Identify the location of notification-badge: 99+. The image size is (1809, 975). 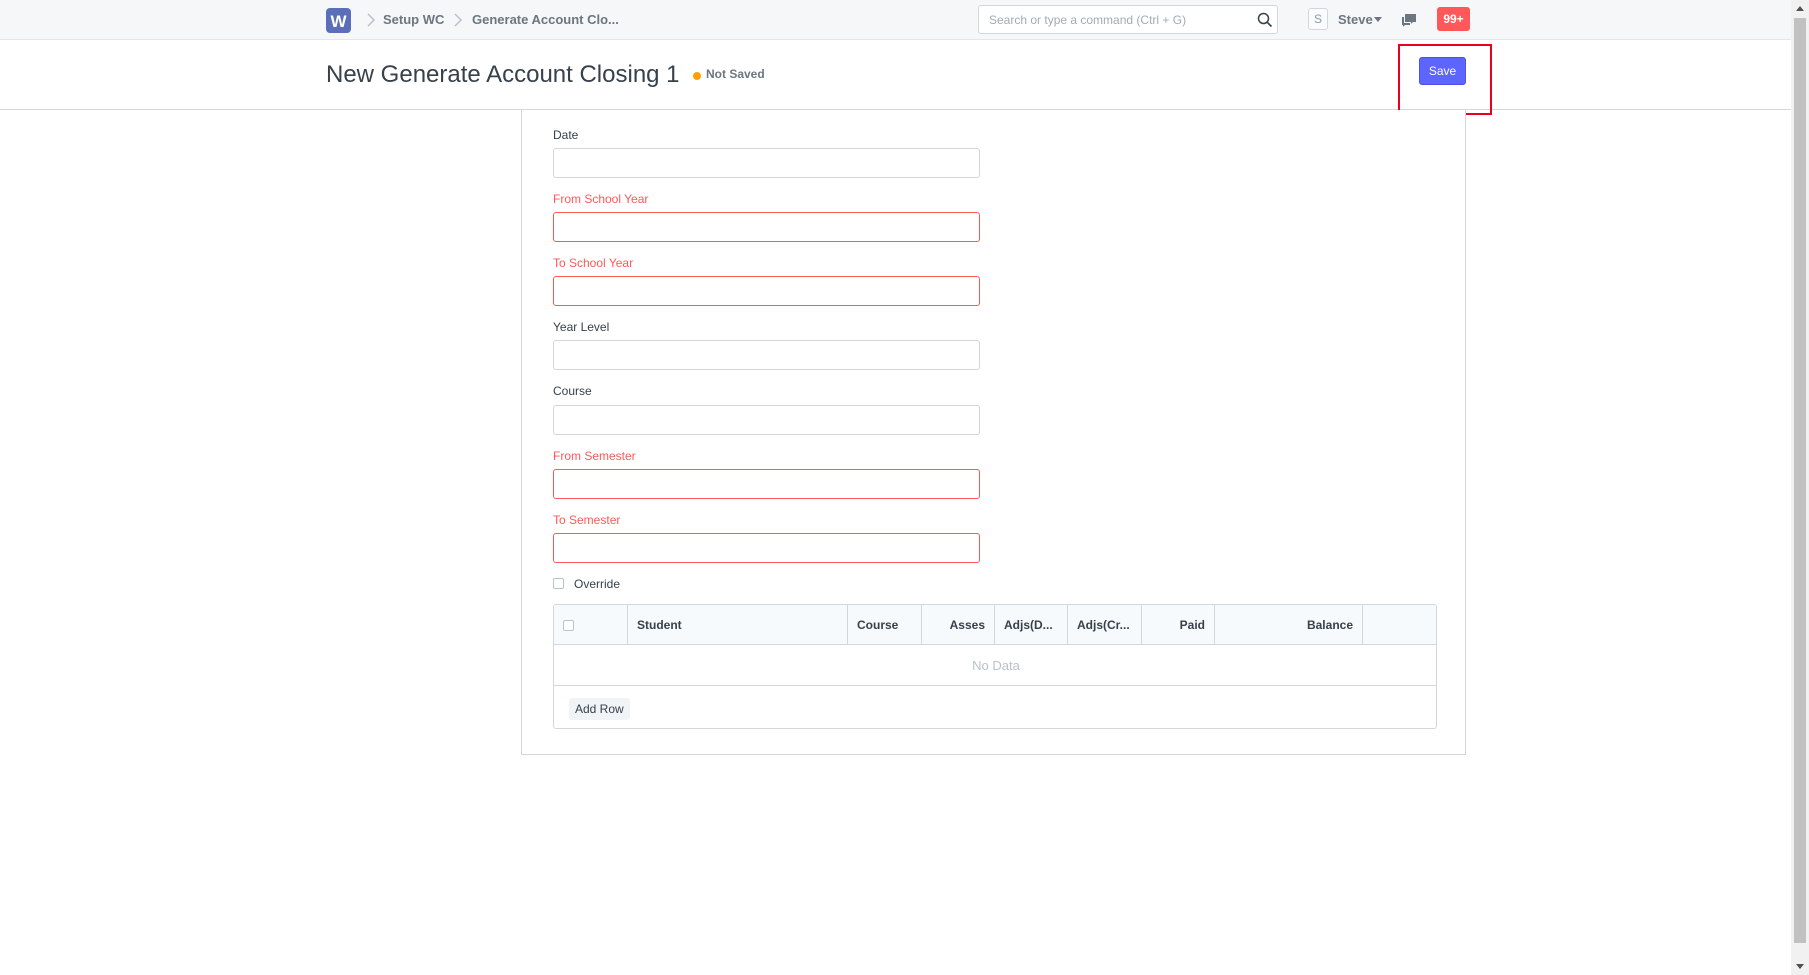
(1453, 19).